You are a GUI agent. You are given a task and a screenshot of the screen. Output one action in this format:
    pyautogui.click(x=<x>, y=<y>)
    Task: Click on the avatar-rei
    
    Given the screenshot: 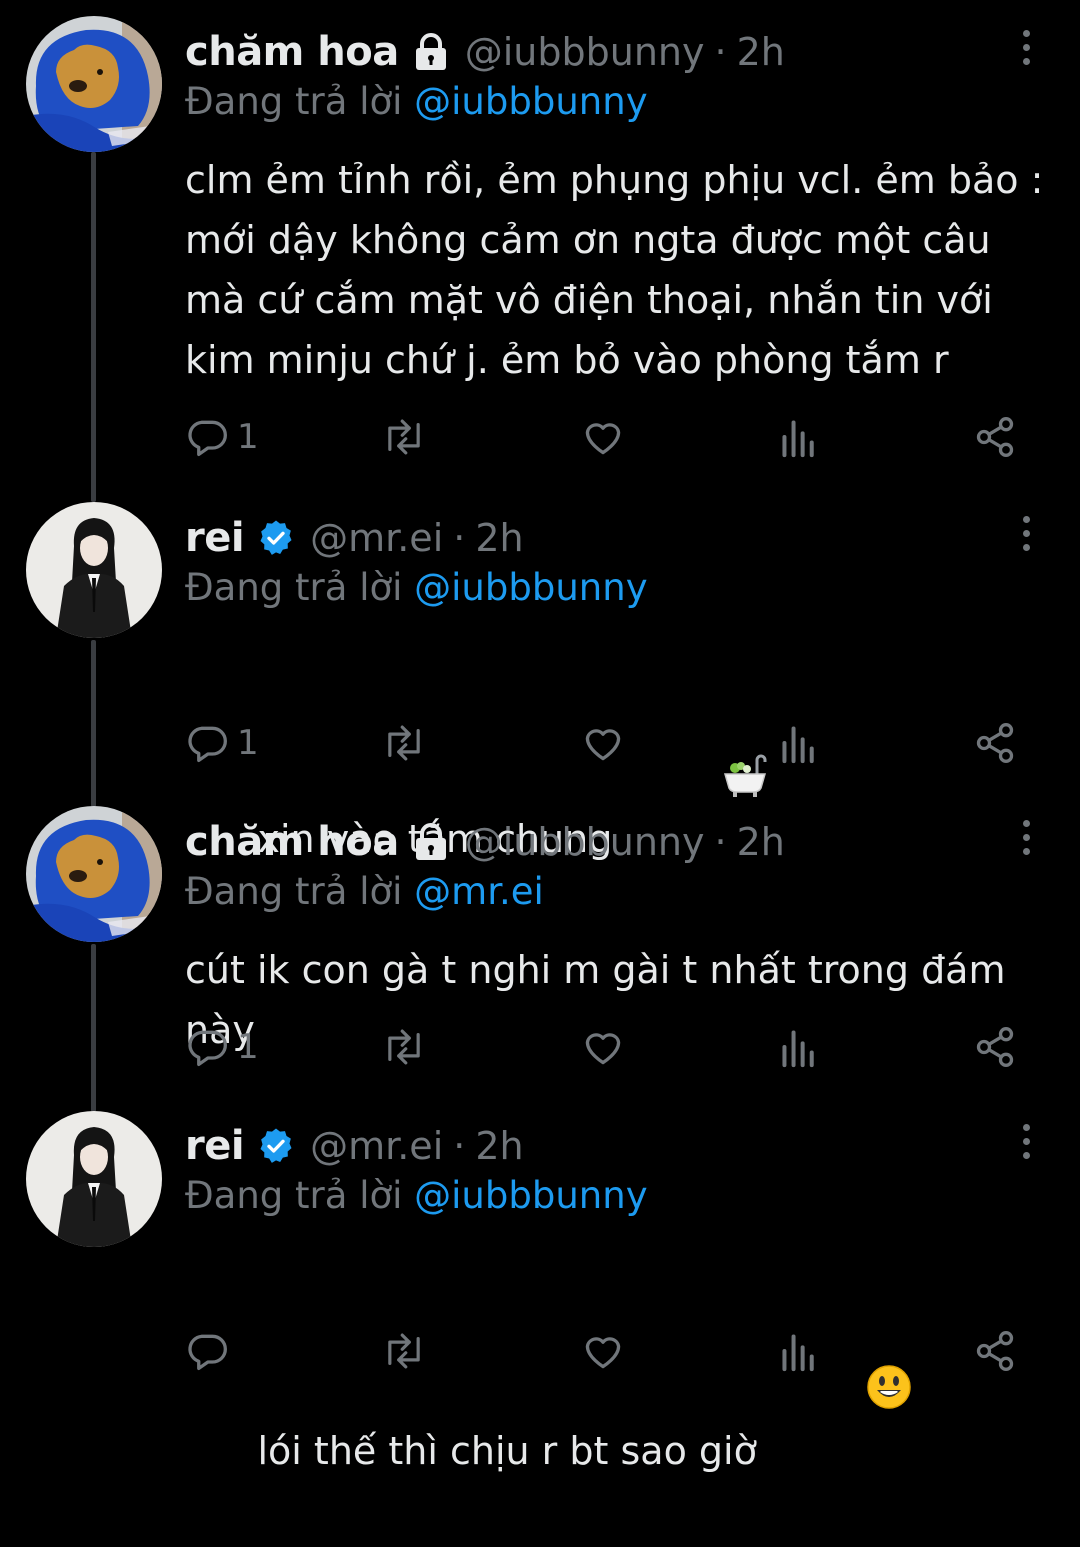 What is the action you would take?
    pyautogui.click(x=94, y=1179)
    